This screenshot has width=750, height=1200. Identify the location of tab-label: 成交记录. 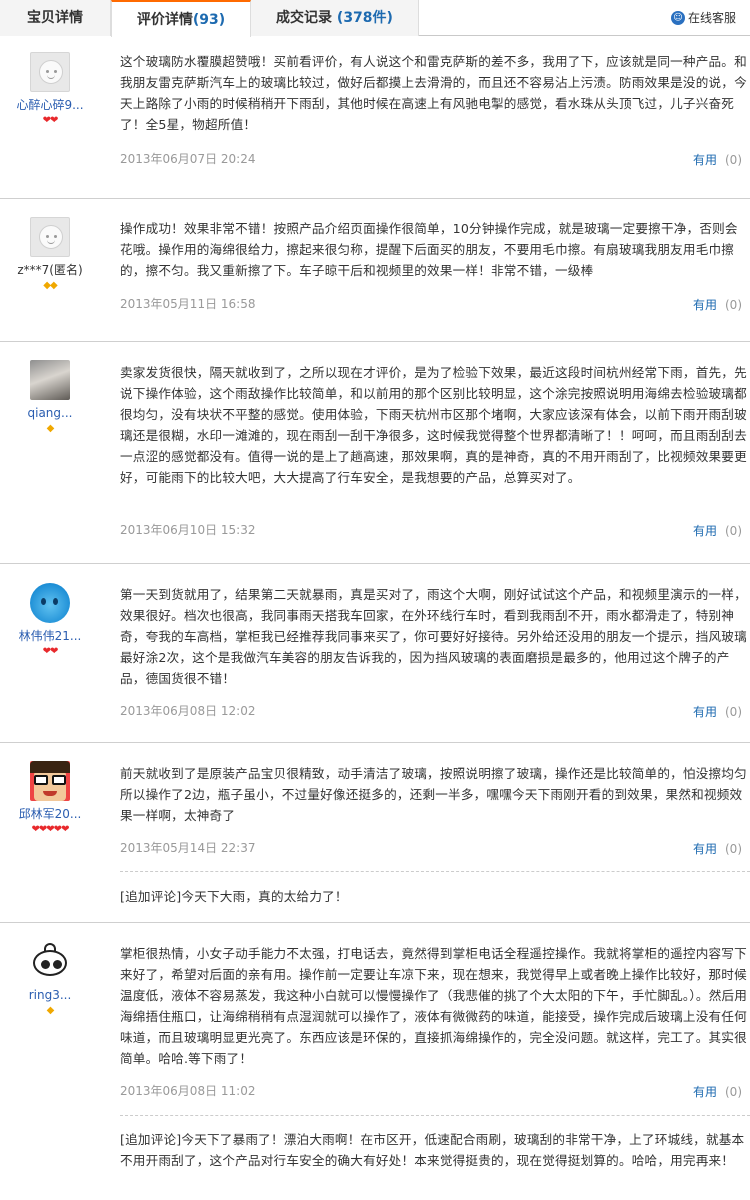
(304, 18).